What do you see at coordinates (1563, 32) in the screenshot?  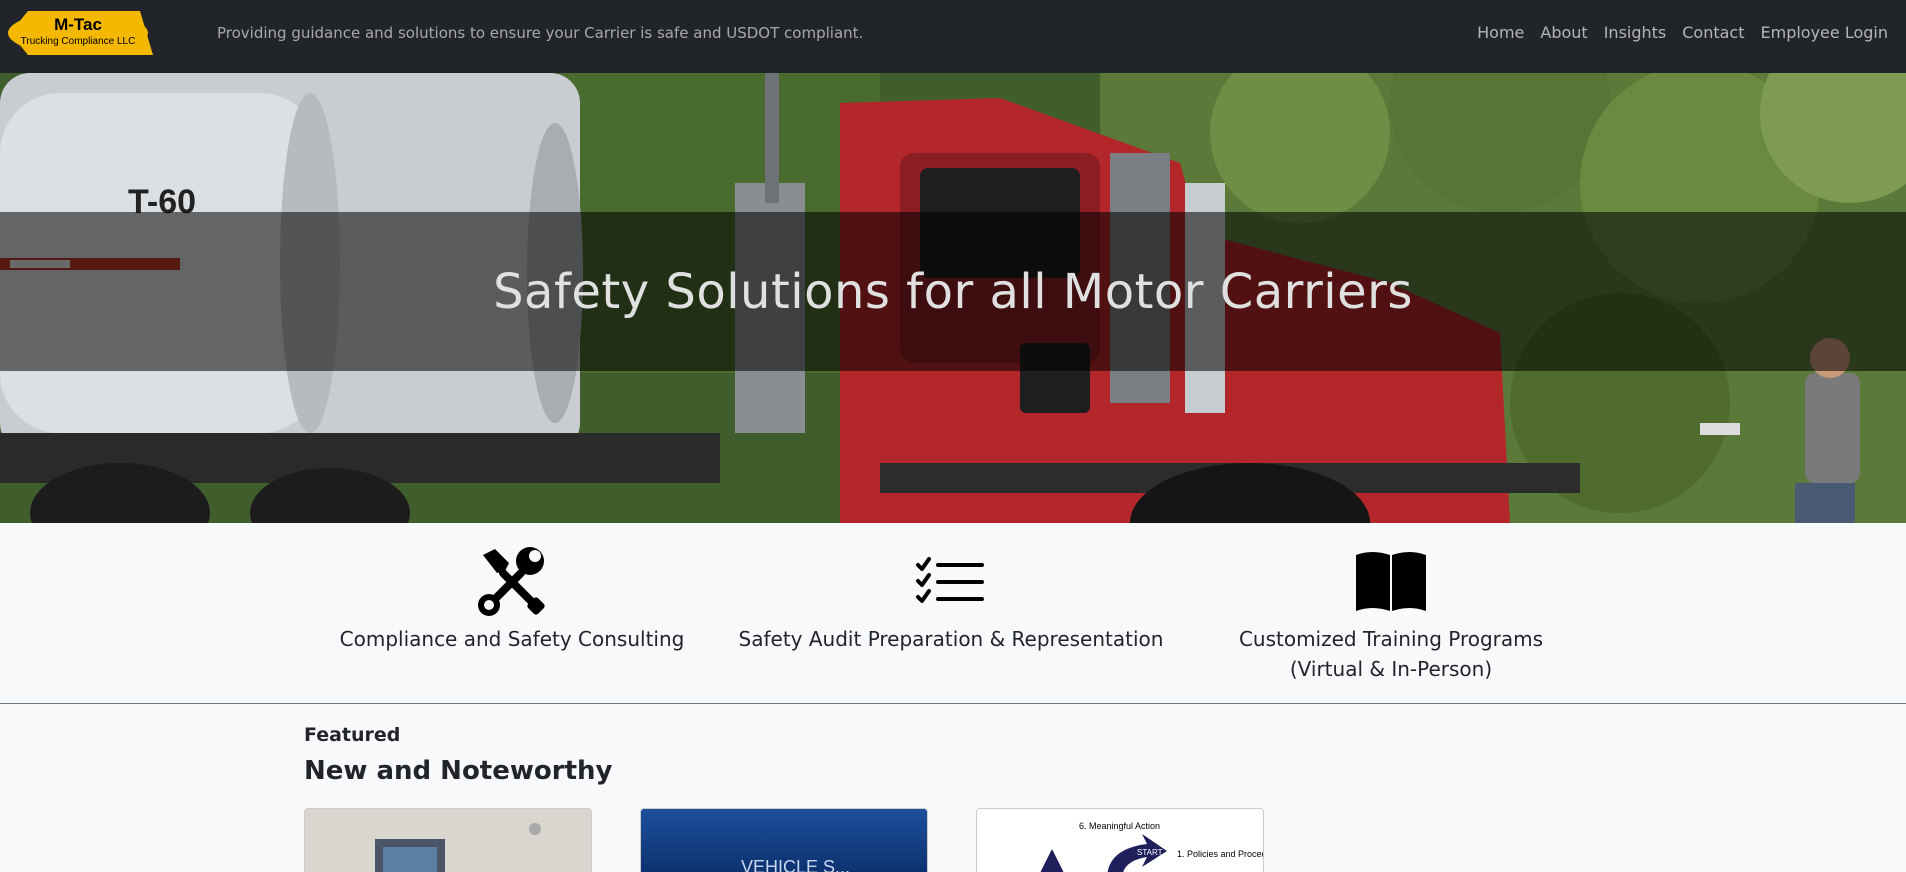 I see `nav-about: About` at bounding box center [1563, 32].